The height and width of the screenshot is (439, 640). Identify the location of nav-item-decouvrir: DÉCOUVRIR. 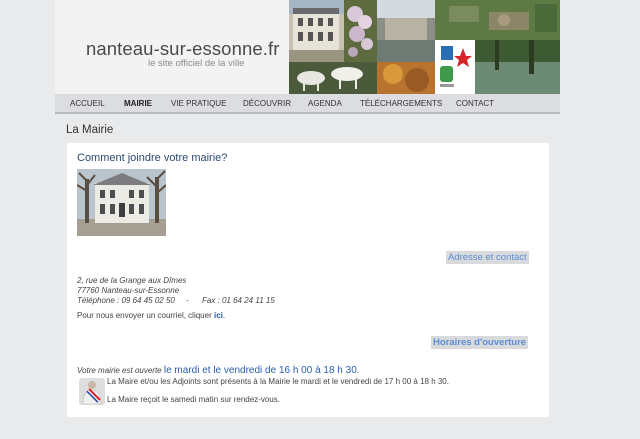
(267, 103).